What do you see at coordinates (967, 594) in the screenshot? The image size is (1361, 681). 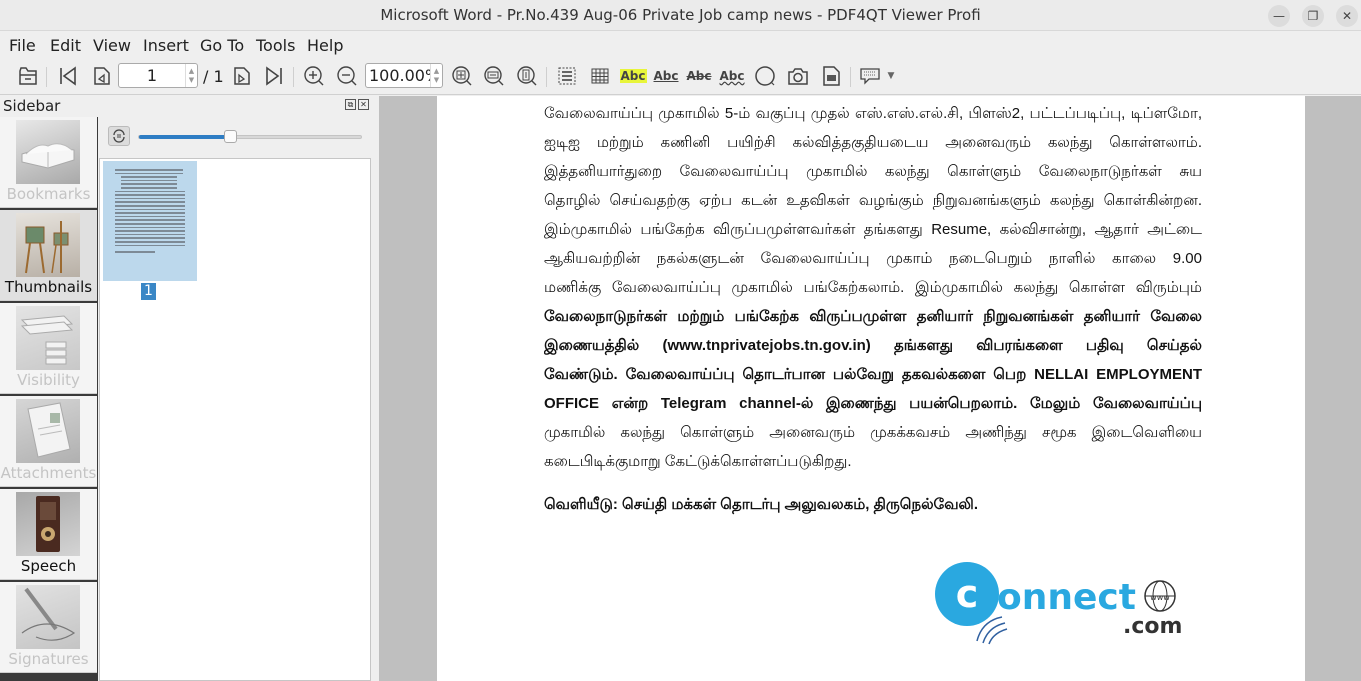 I see `svg-text: c` at bounding box center [967, 594].